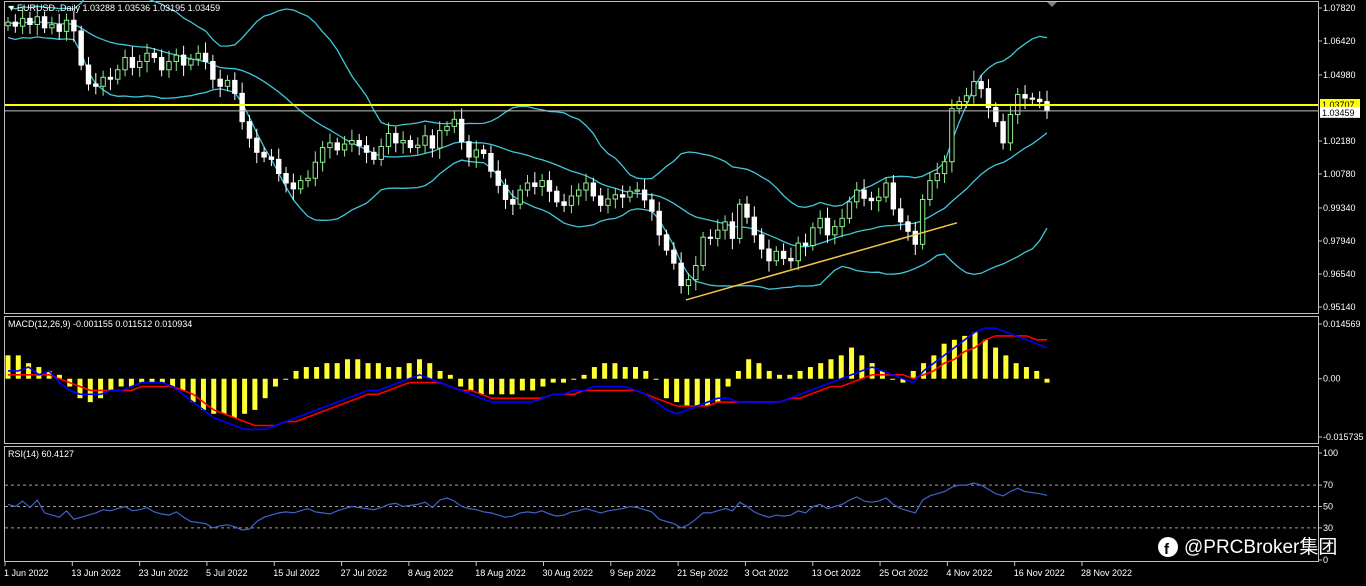 The image size is (1366, 586). What do you see at coordinates (1339, 41) in the screenshot?
I see `price-tick-label: 1.06420` at bounding box center [1339, 41].